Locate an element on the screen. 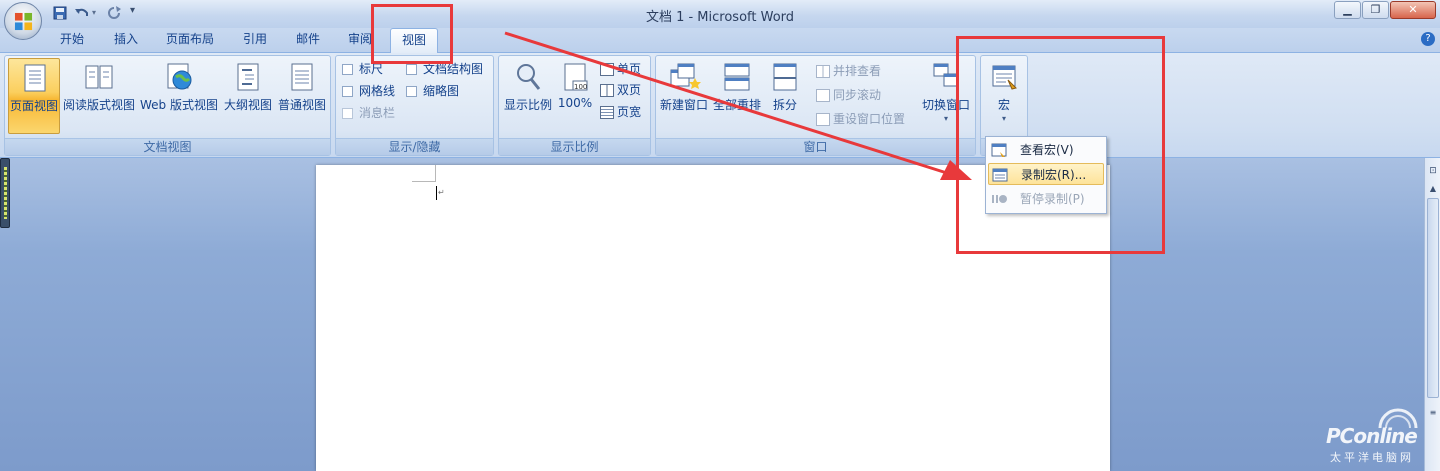 This screenshot has height=471, width=1440. draft-icon is located at coordinates (302, 77).